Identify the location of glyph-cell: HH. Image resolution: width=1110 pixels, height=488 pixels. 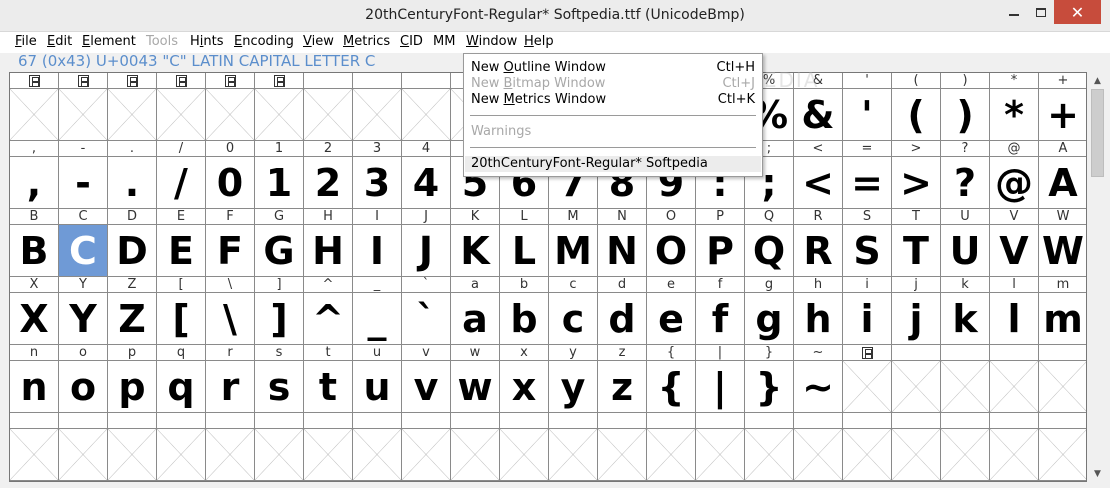
(328, 243).